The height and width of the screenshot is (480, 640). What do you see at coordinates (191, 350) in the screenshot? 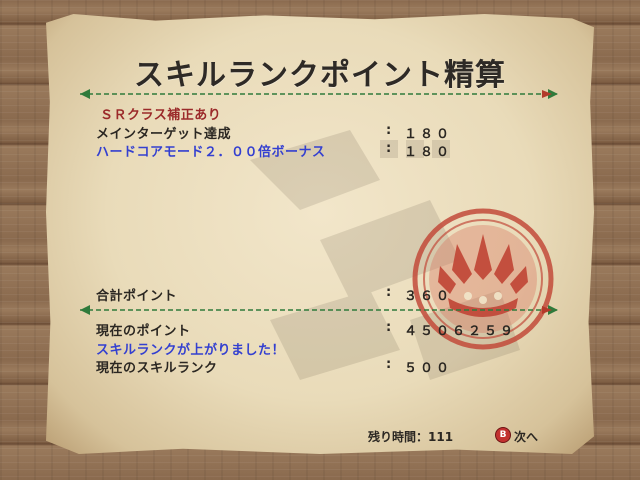
I see `rank-up-message: スキルランクが上がりました！` at bounding box center [191, 350].